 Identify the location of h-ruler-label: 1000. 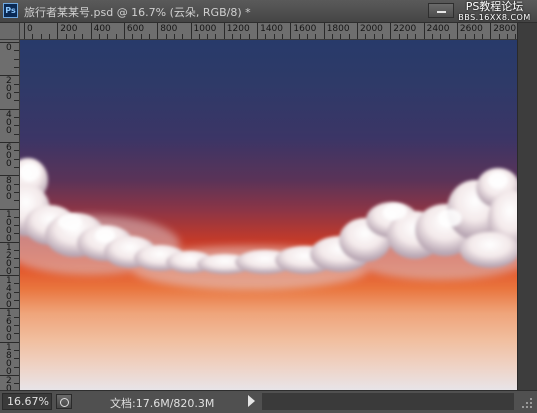
(205, 29).